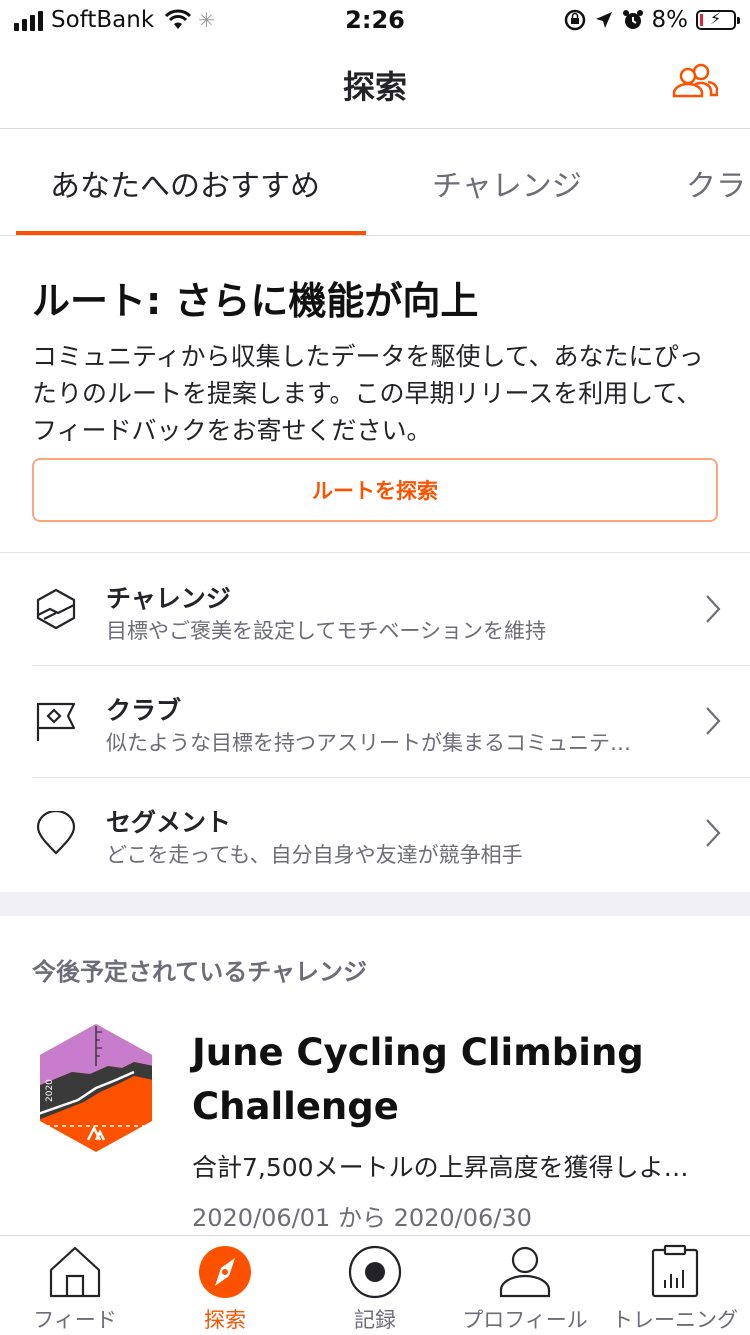 This screenshot has height=1335, width=750. I want to click on challenge-title: June Cycling Climbing Challenge, so click(452, 1080).